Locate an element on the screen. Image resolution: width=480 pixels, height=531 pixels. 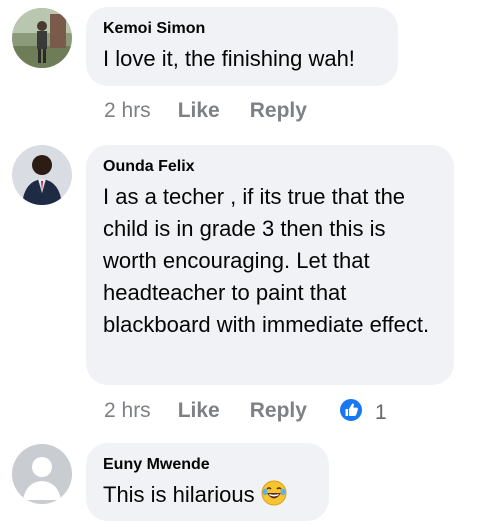
reaction-summary: 1 is located at coordinates (363, 412).